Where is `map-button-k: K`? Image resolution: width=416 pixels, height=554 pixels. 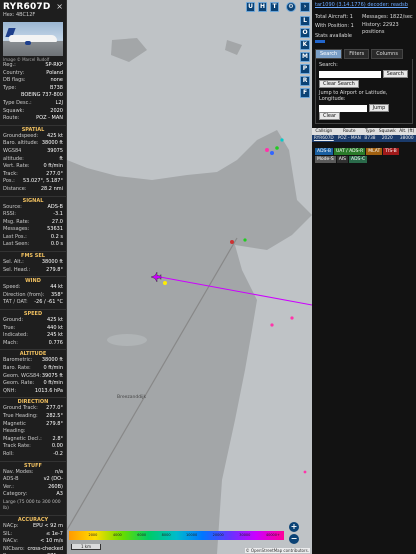
map-button-k: K is located at coordinates (305, 45).